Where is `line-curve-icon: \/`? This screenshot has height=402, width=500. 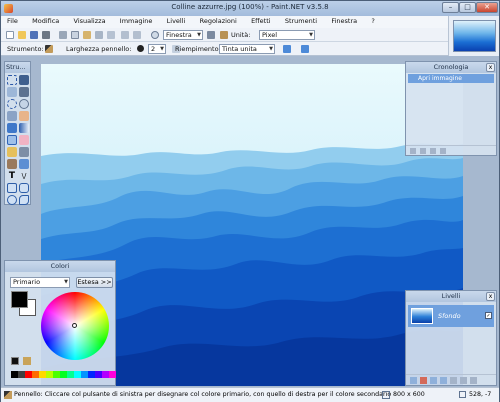 line-curve-icon: \/ is located at coordinates (24, 176).